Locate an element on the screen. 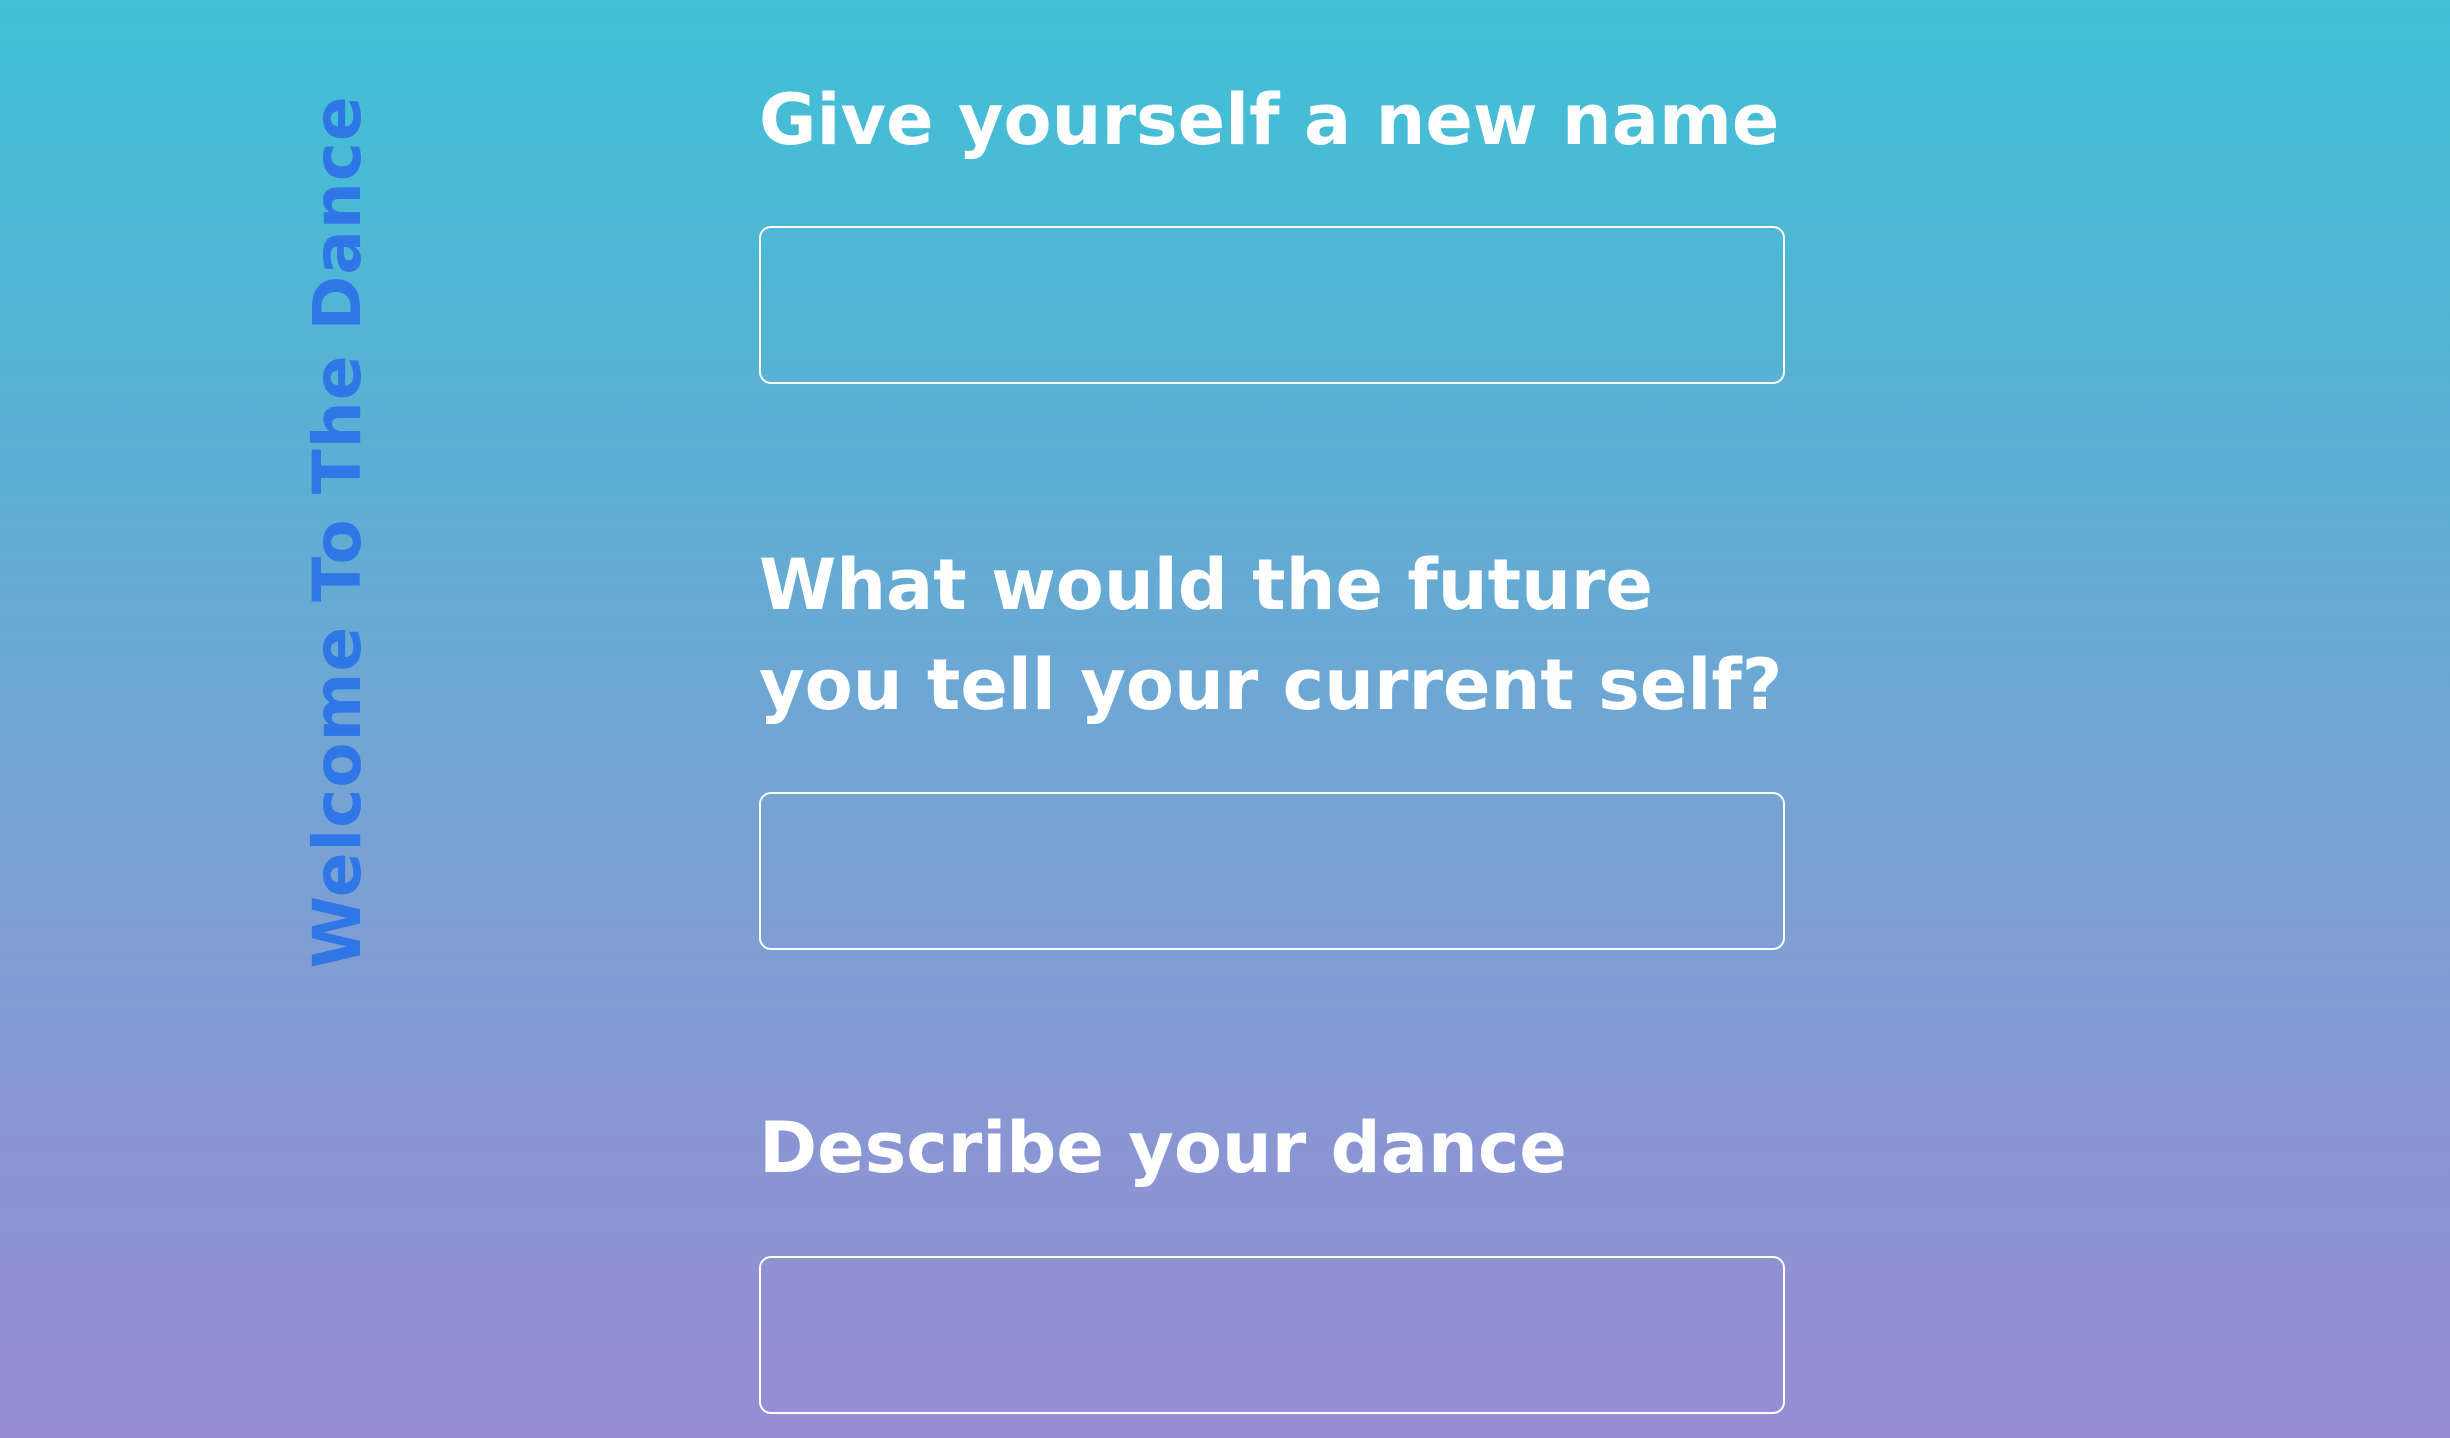 The height and width of the screenshot is (1438, 2450). question-describe-dance-label: Describe your dance is located at coordinates (1163, 1148).